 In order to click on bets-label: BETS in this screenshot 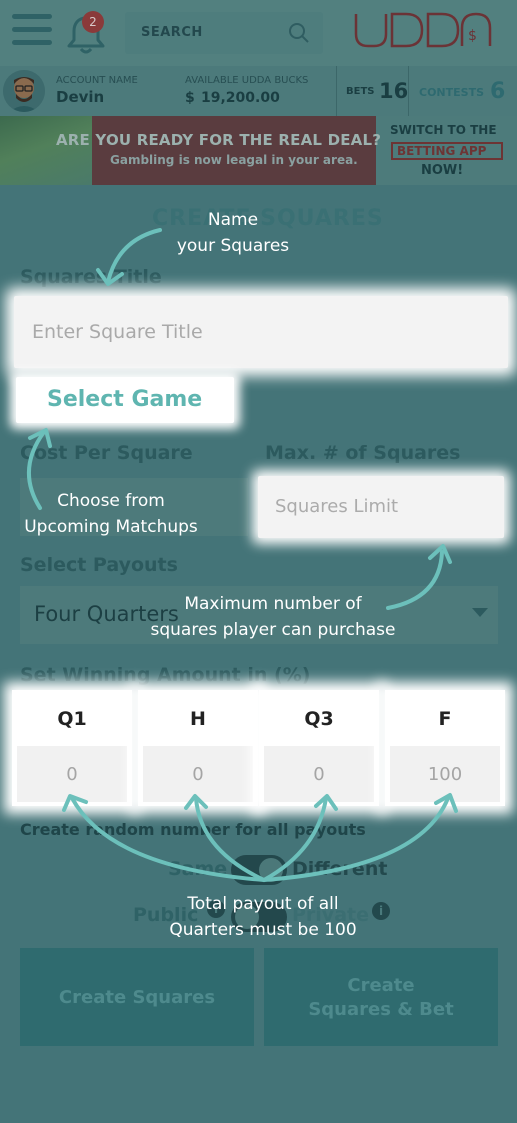, I will do `click(360, 91)`.